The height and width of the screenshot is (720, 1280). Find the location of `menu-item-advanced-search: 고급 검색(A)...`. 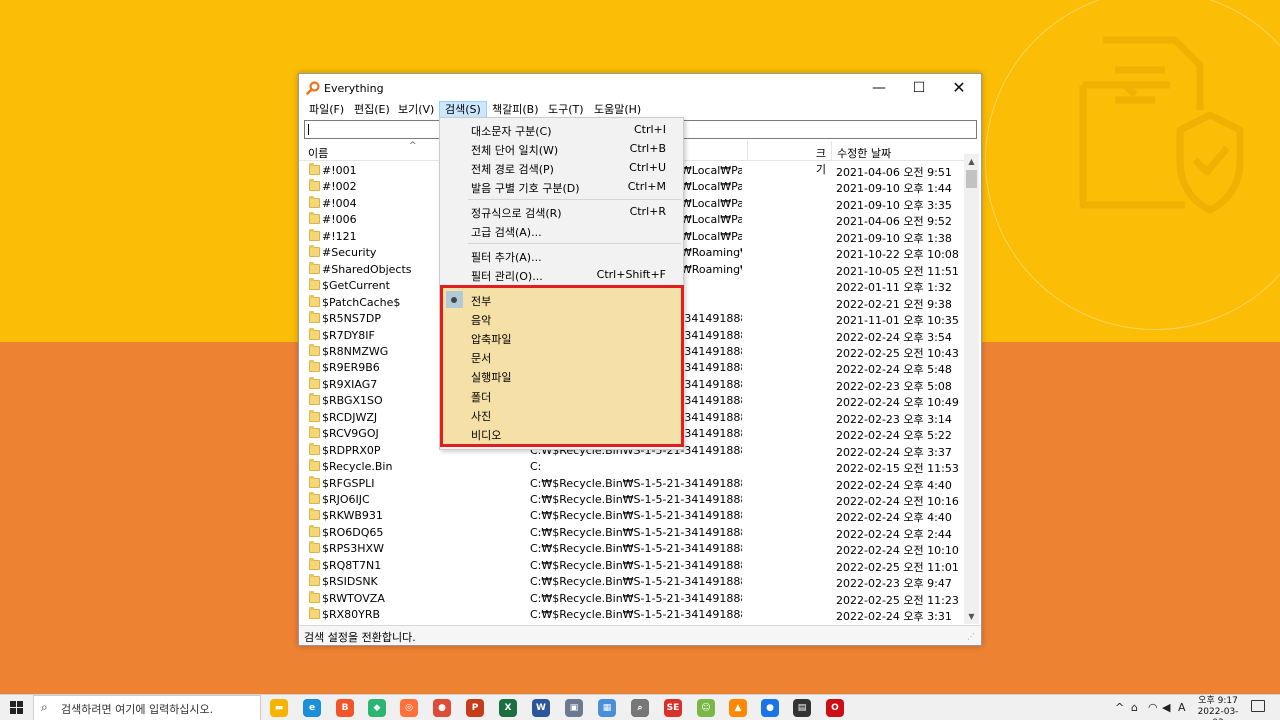

menu-item-advanced-search: 고급 검색(A)... is located at coordinates (561, 230).